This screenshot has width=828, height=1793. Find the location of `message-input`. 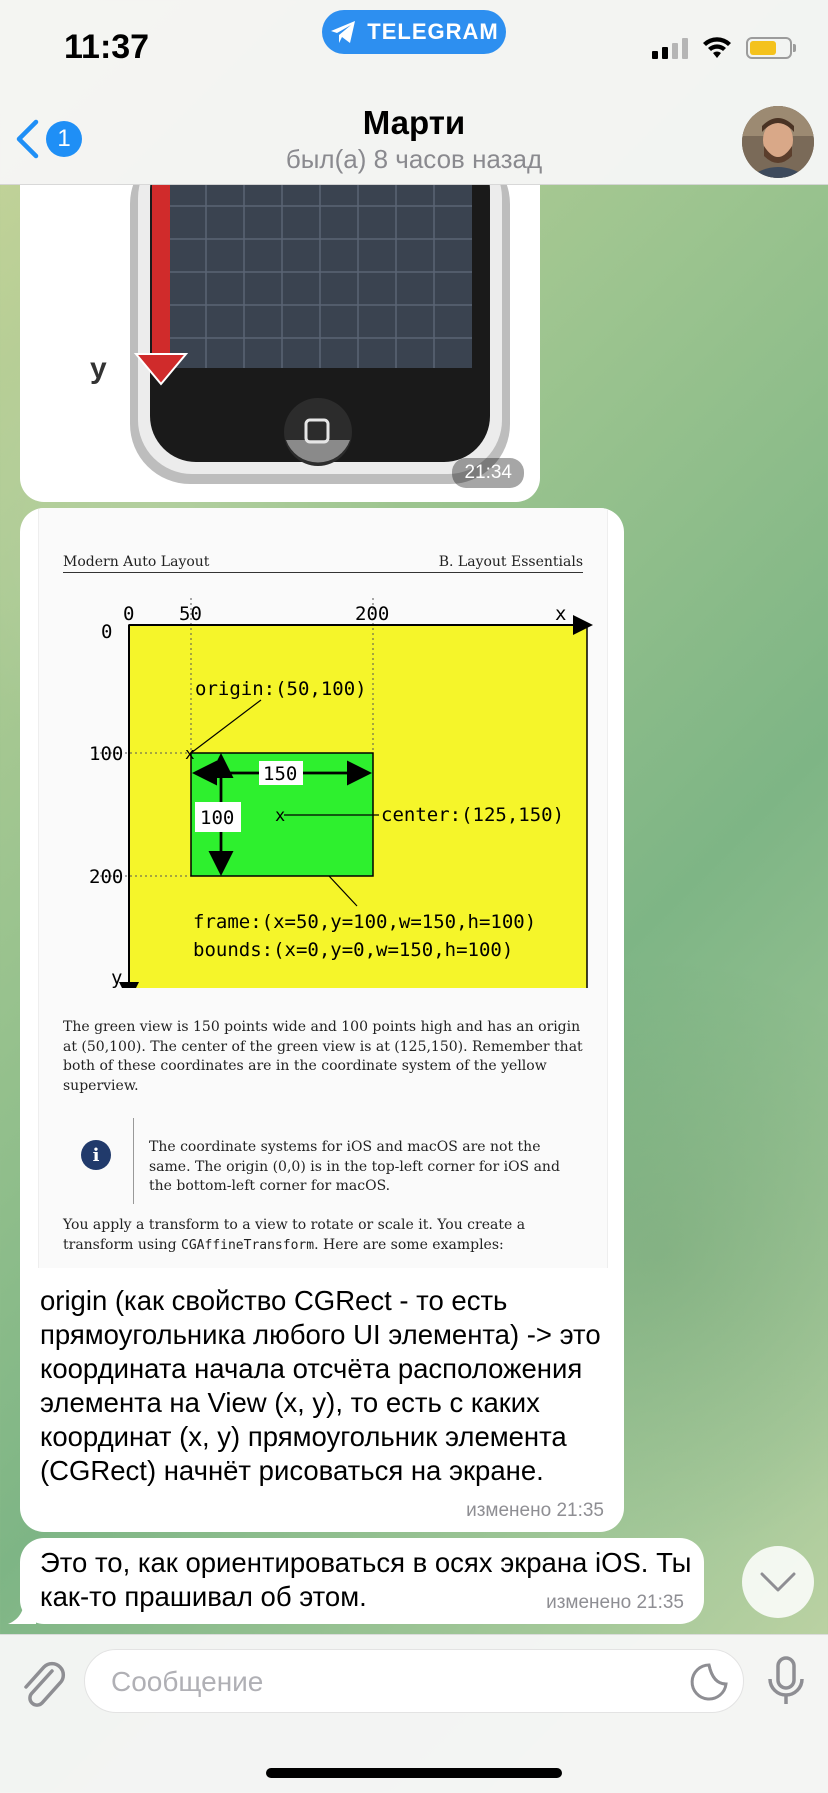

message-input is located at coordinates (391, 1682).